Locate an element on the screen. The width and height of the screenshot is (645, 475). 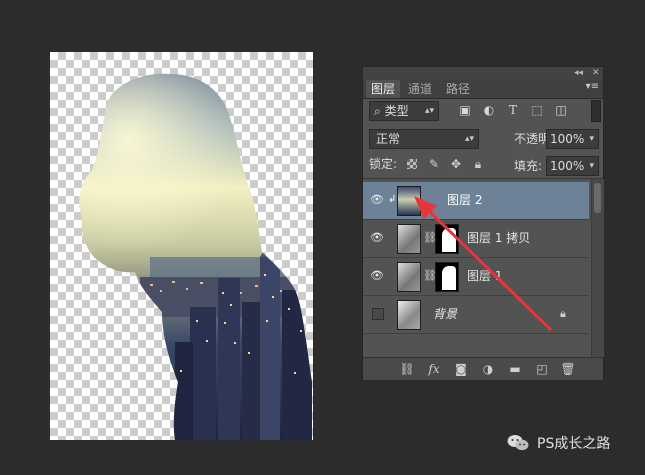
annotation-arrow is located at coordinates (483, 264).